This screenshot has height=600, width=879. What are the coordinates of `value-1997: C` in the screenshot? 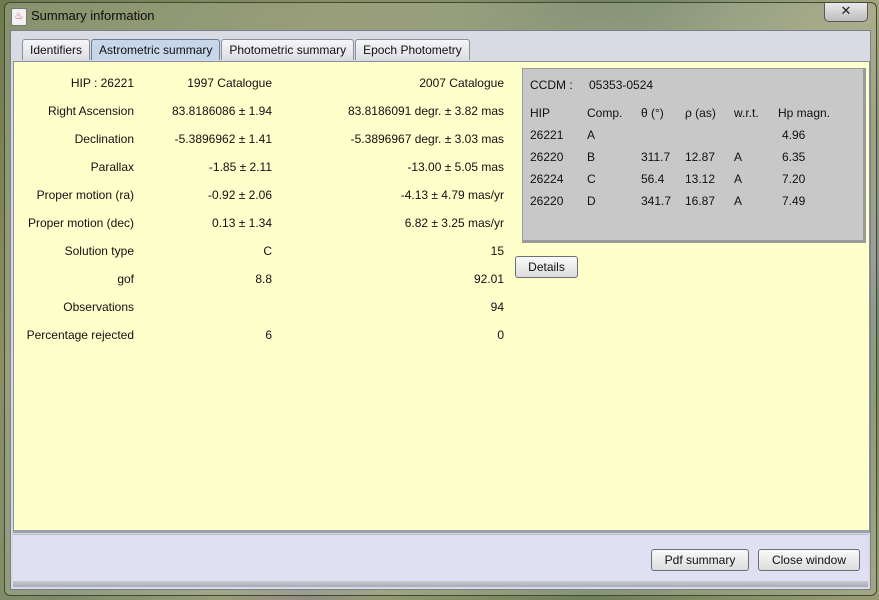 It's located at (267, 251).